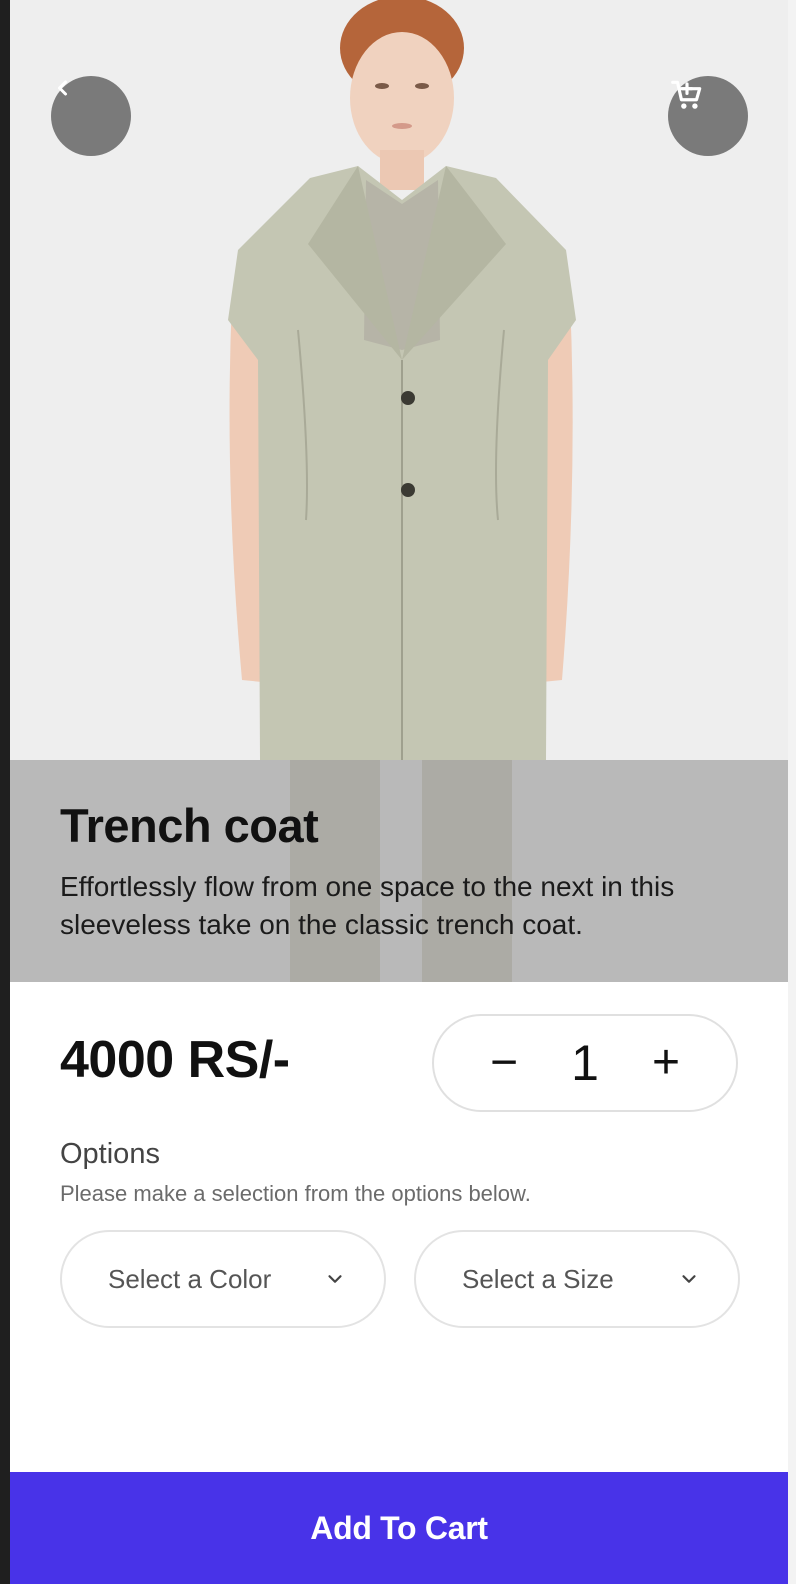  I want to click on product-price: 4000 RS/-, so click(175, 1060).